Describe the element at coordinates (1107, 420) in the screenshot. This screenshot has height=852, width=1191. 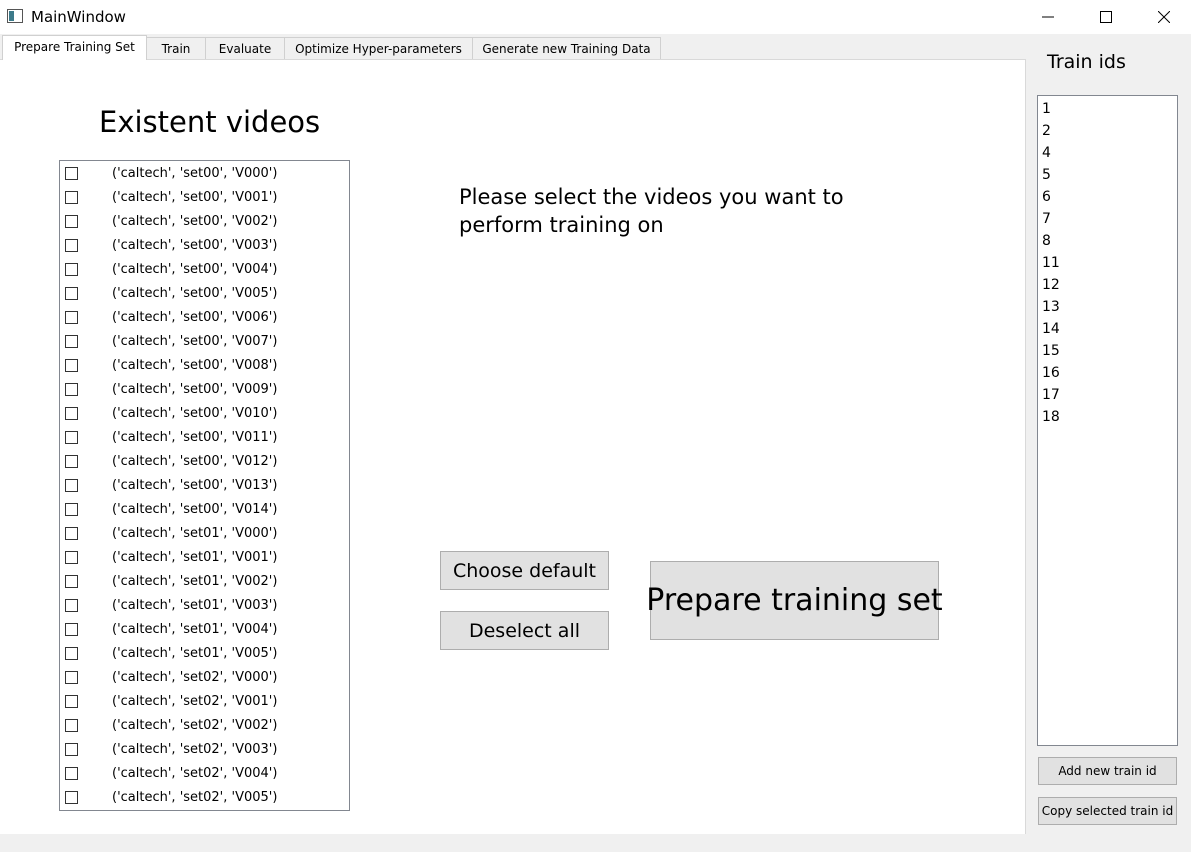
I see `train-id-list: 1 2 4 5 6 7 8 11 12 13 14 15 16 17 18` at that location.